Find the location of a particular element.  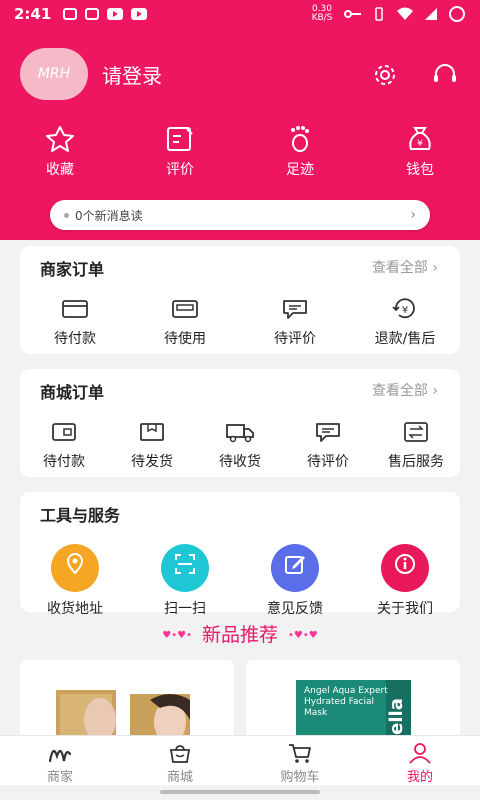

avatar: MRH is located at coordinates (54, 74).